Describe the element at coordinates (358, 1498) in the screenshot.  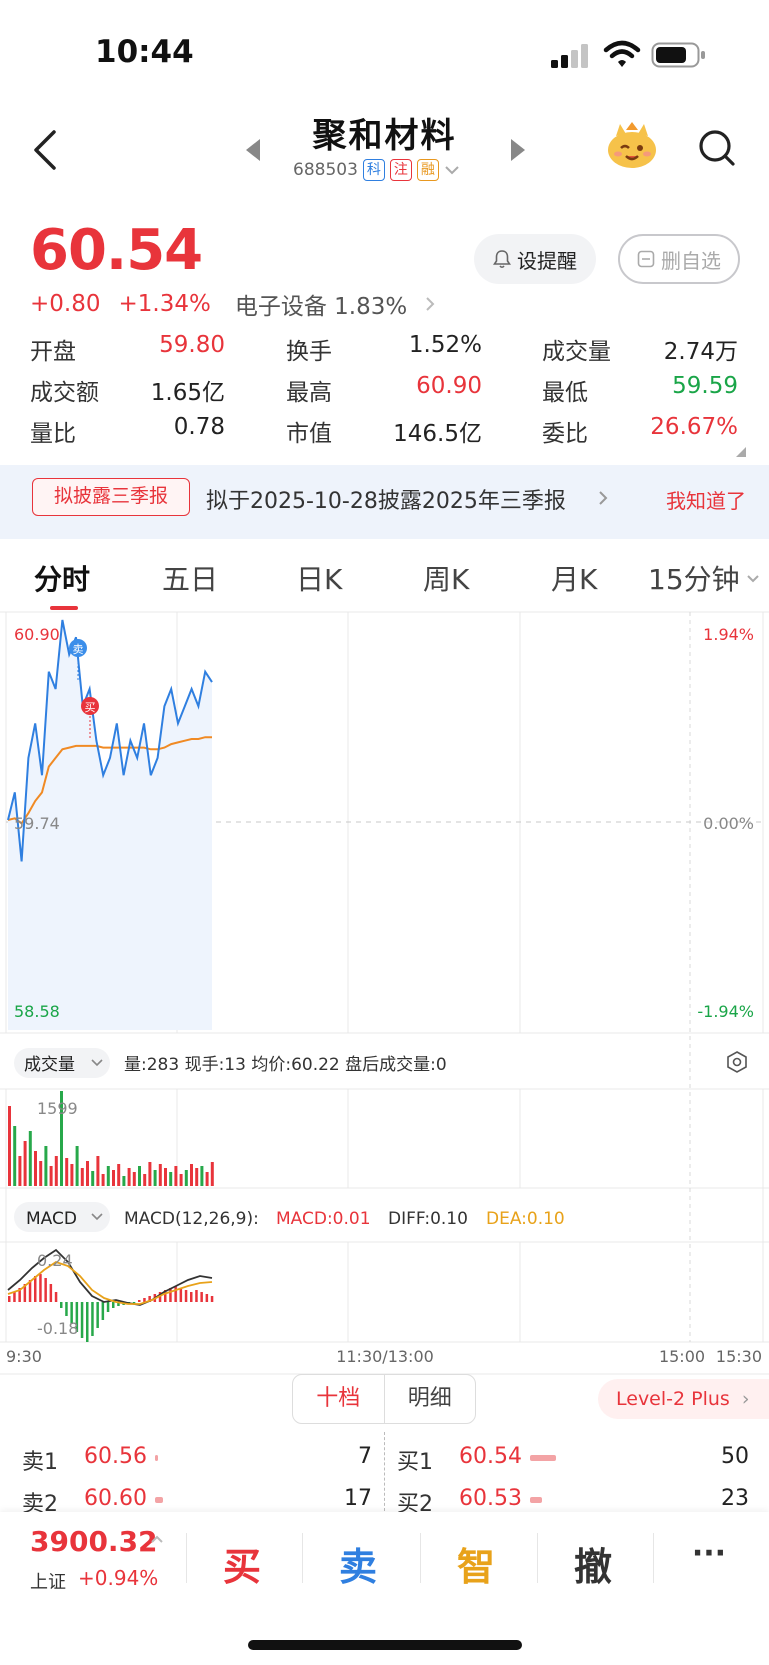
I see `ask-qty: 17` at that location.